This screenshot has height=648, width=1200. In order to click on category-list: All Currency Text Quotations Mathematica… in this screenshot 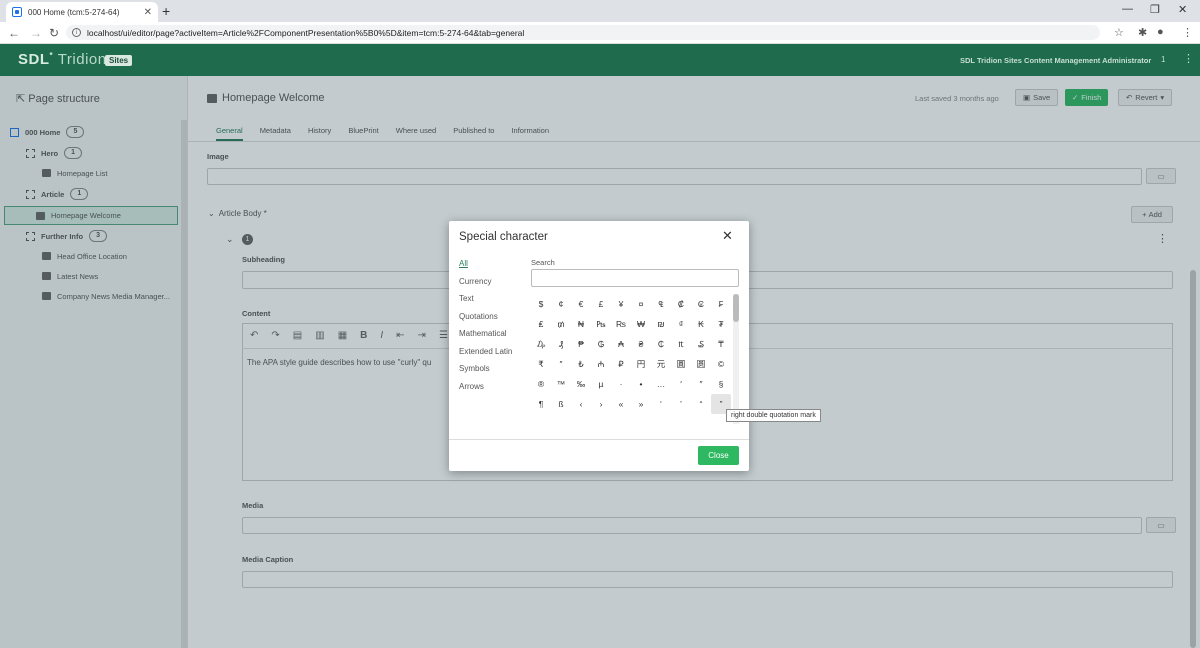, I will do `click(485, 329)`.